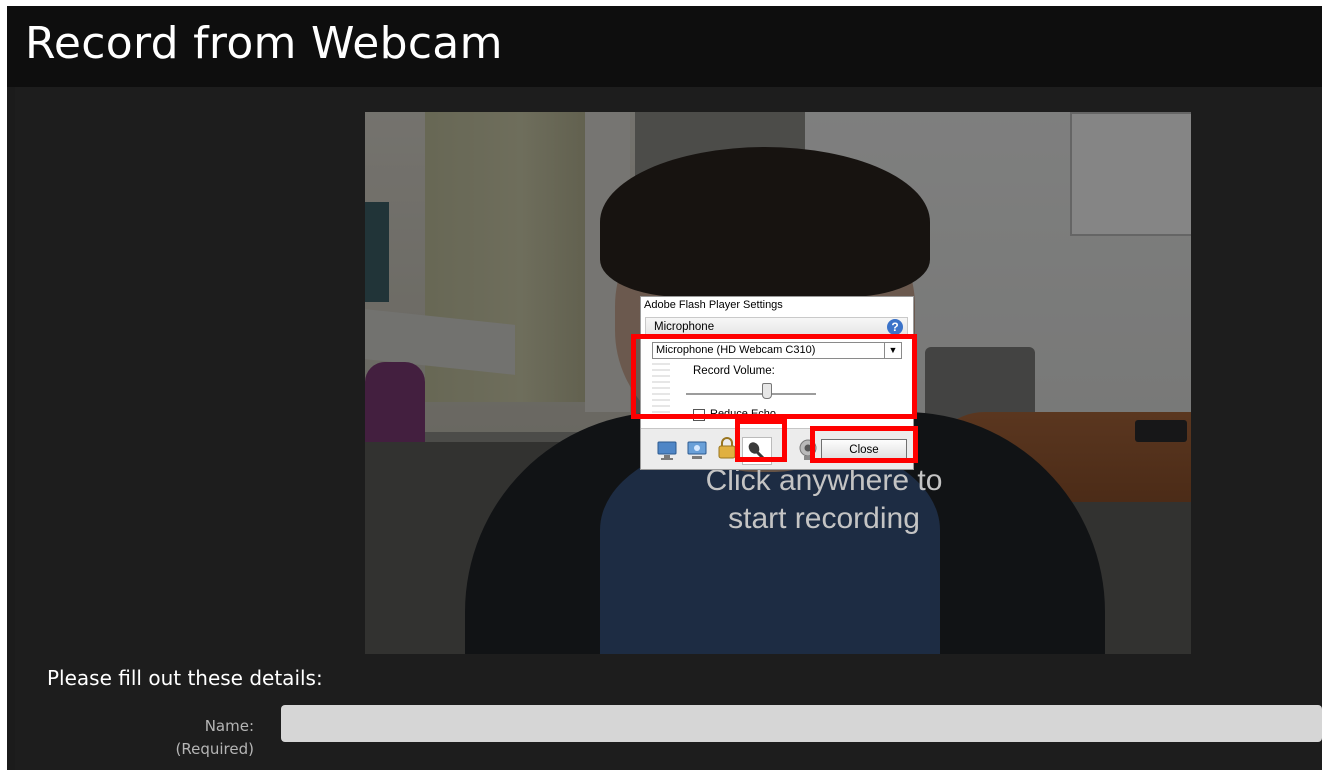  Describe the element at coordinates (895, 327) in the screenshot. I see `question-circle-icon: ?` at that location.